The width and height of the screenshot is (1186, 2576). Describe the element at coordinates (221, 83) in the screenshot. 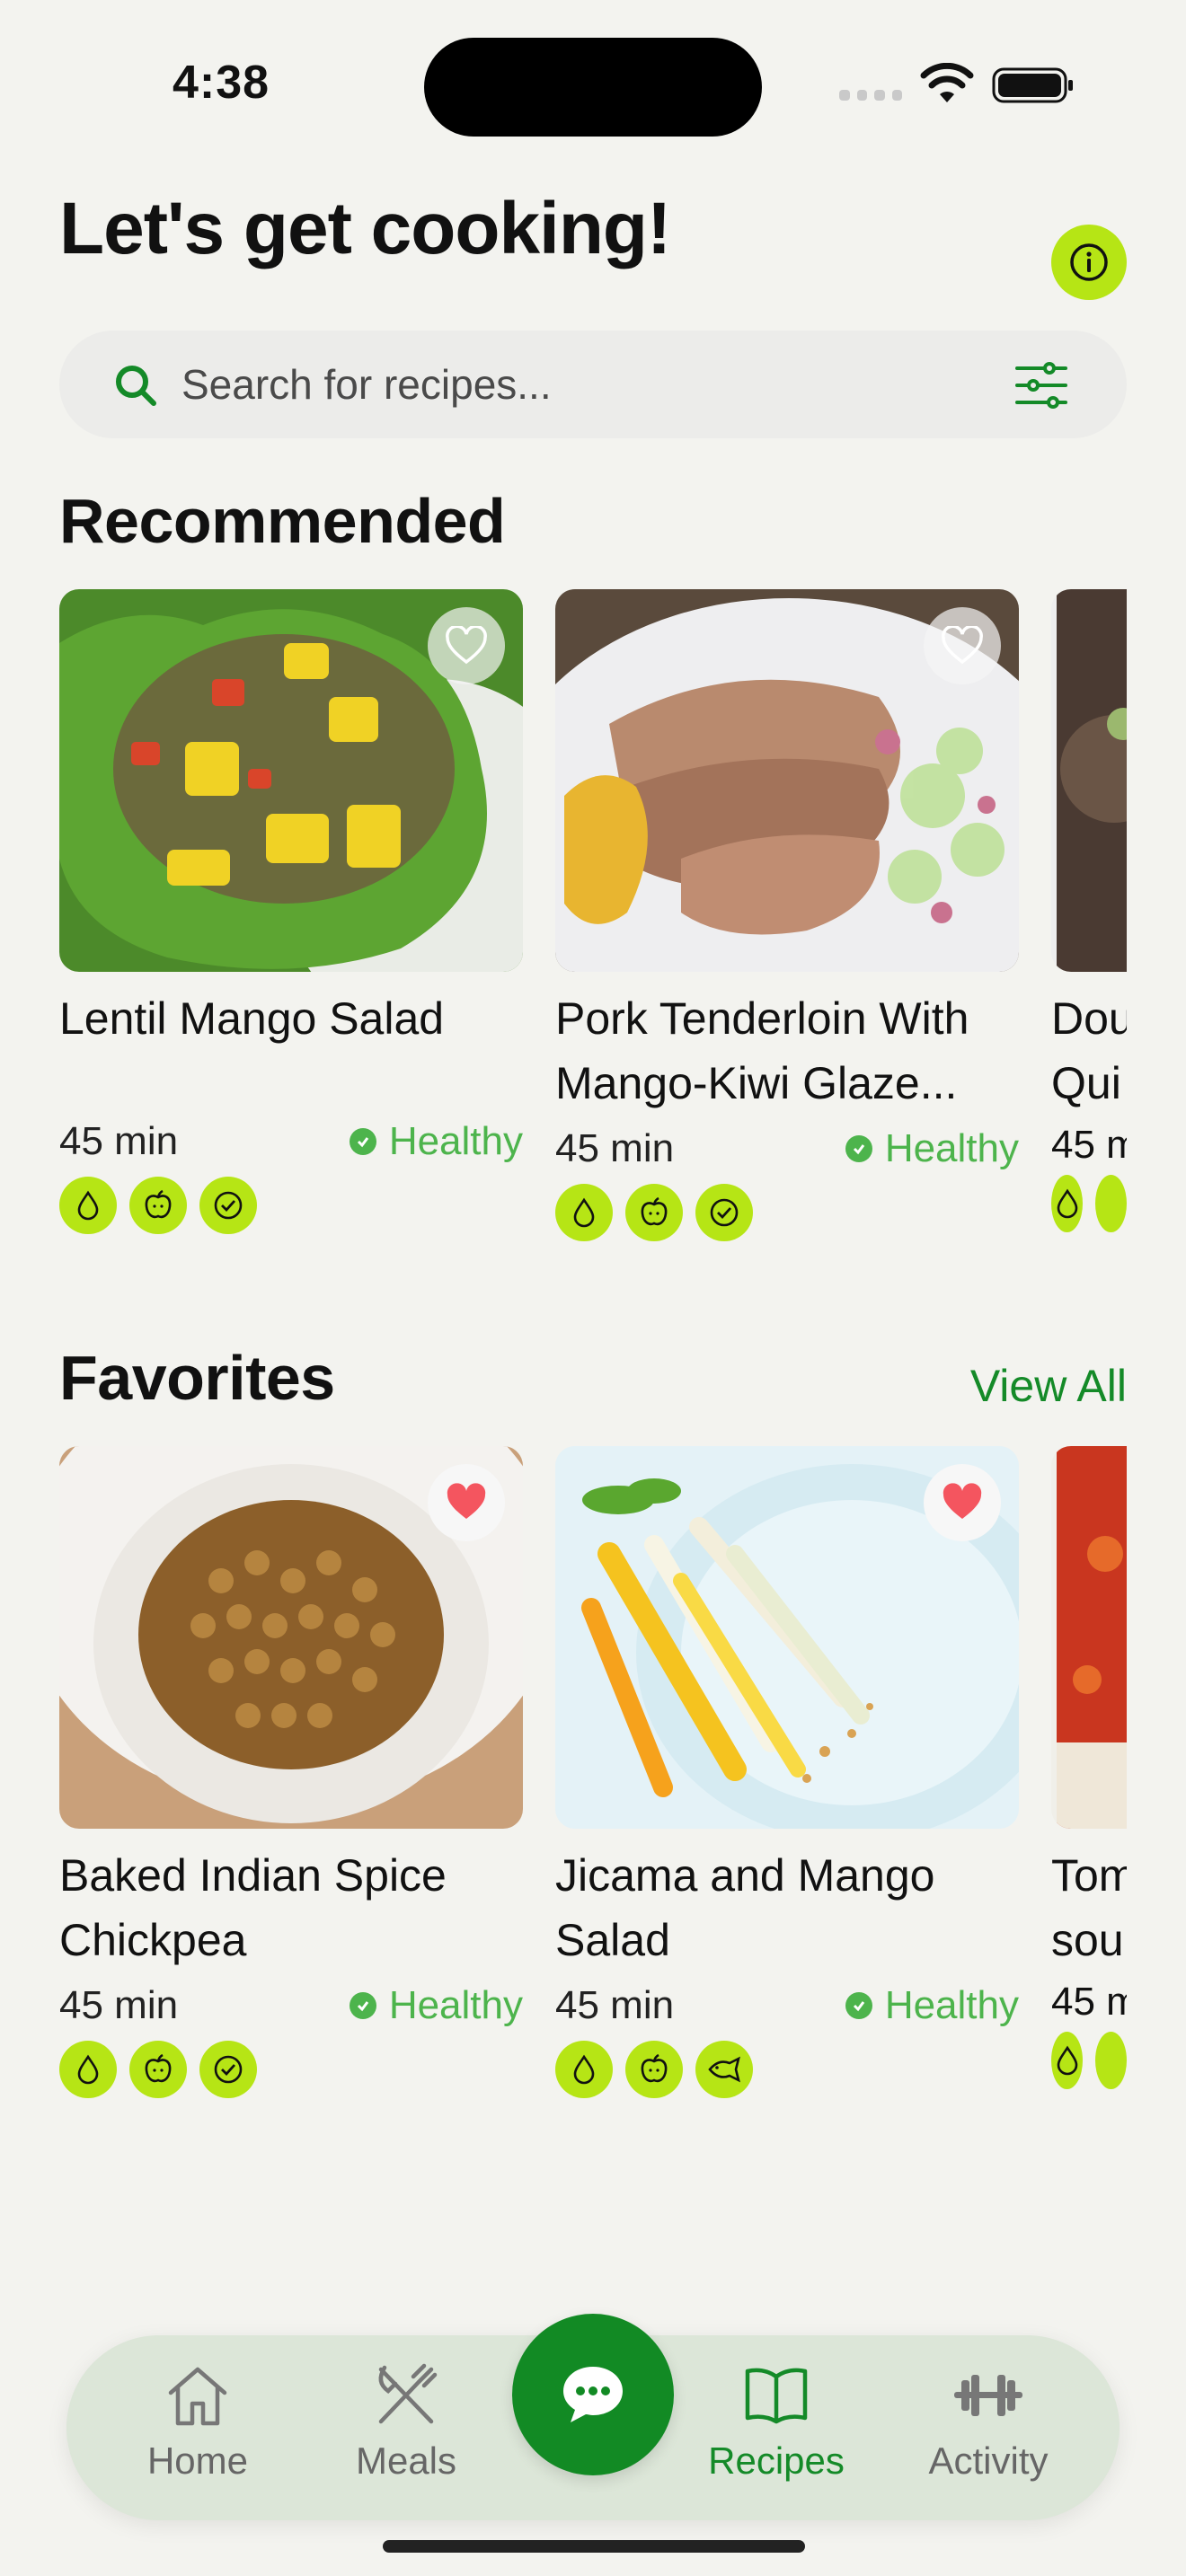

I see `status-time: 4:38` at that location.